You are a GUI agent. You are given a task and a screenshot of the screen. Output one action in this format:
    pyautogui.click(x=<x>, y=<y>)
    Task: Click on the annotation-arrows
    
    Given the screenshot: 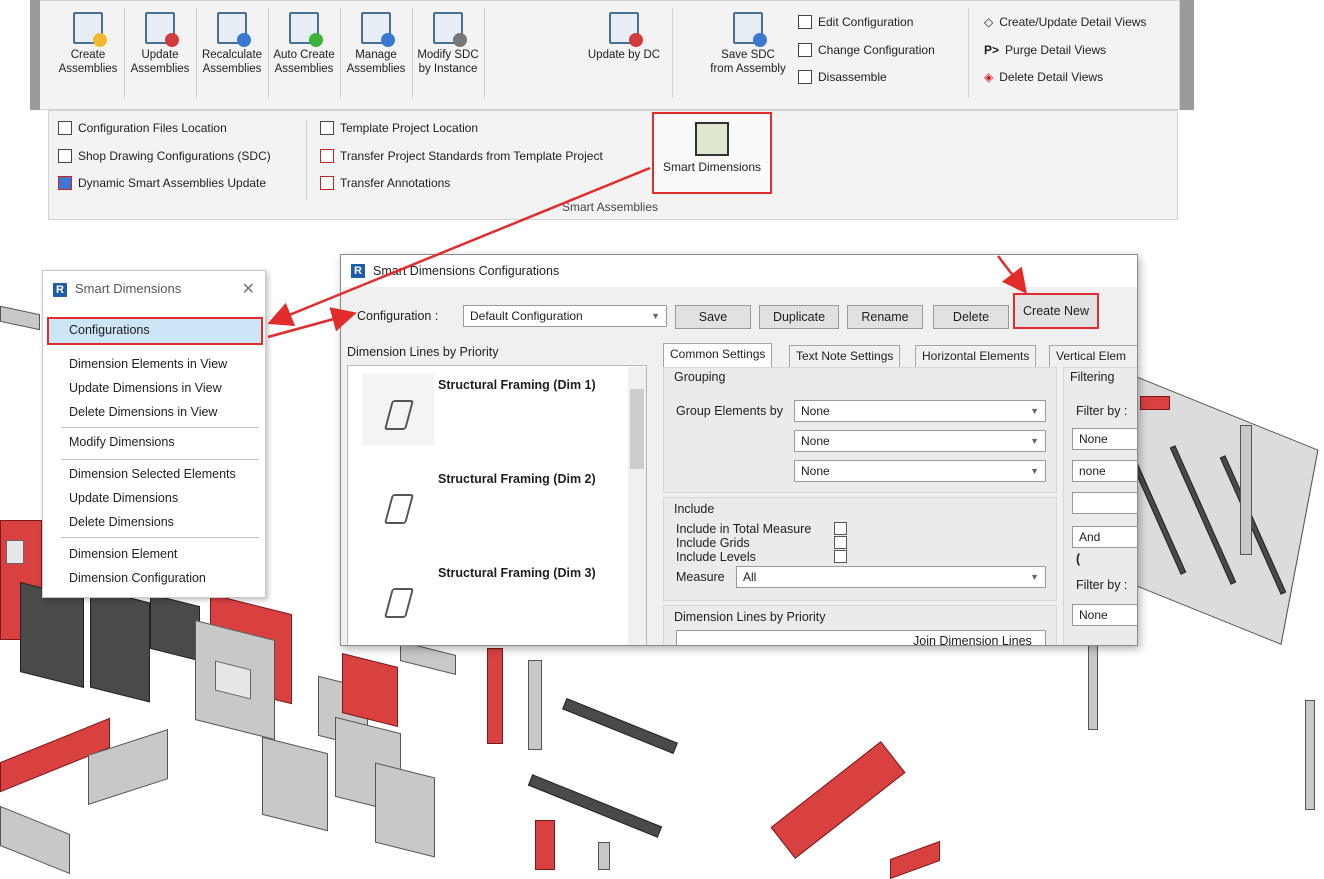 What is the action you would take?
    pyautogui.click(x=647, y=252)
    